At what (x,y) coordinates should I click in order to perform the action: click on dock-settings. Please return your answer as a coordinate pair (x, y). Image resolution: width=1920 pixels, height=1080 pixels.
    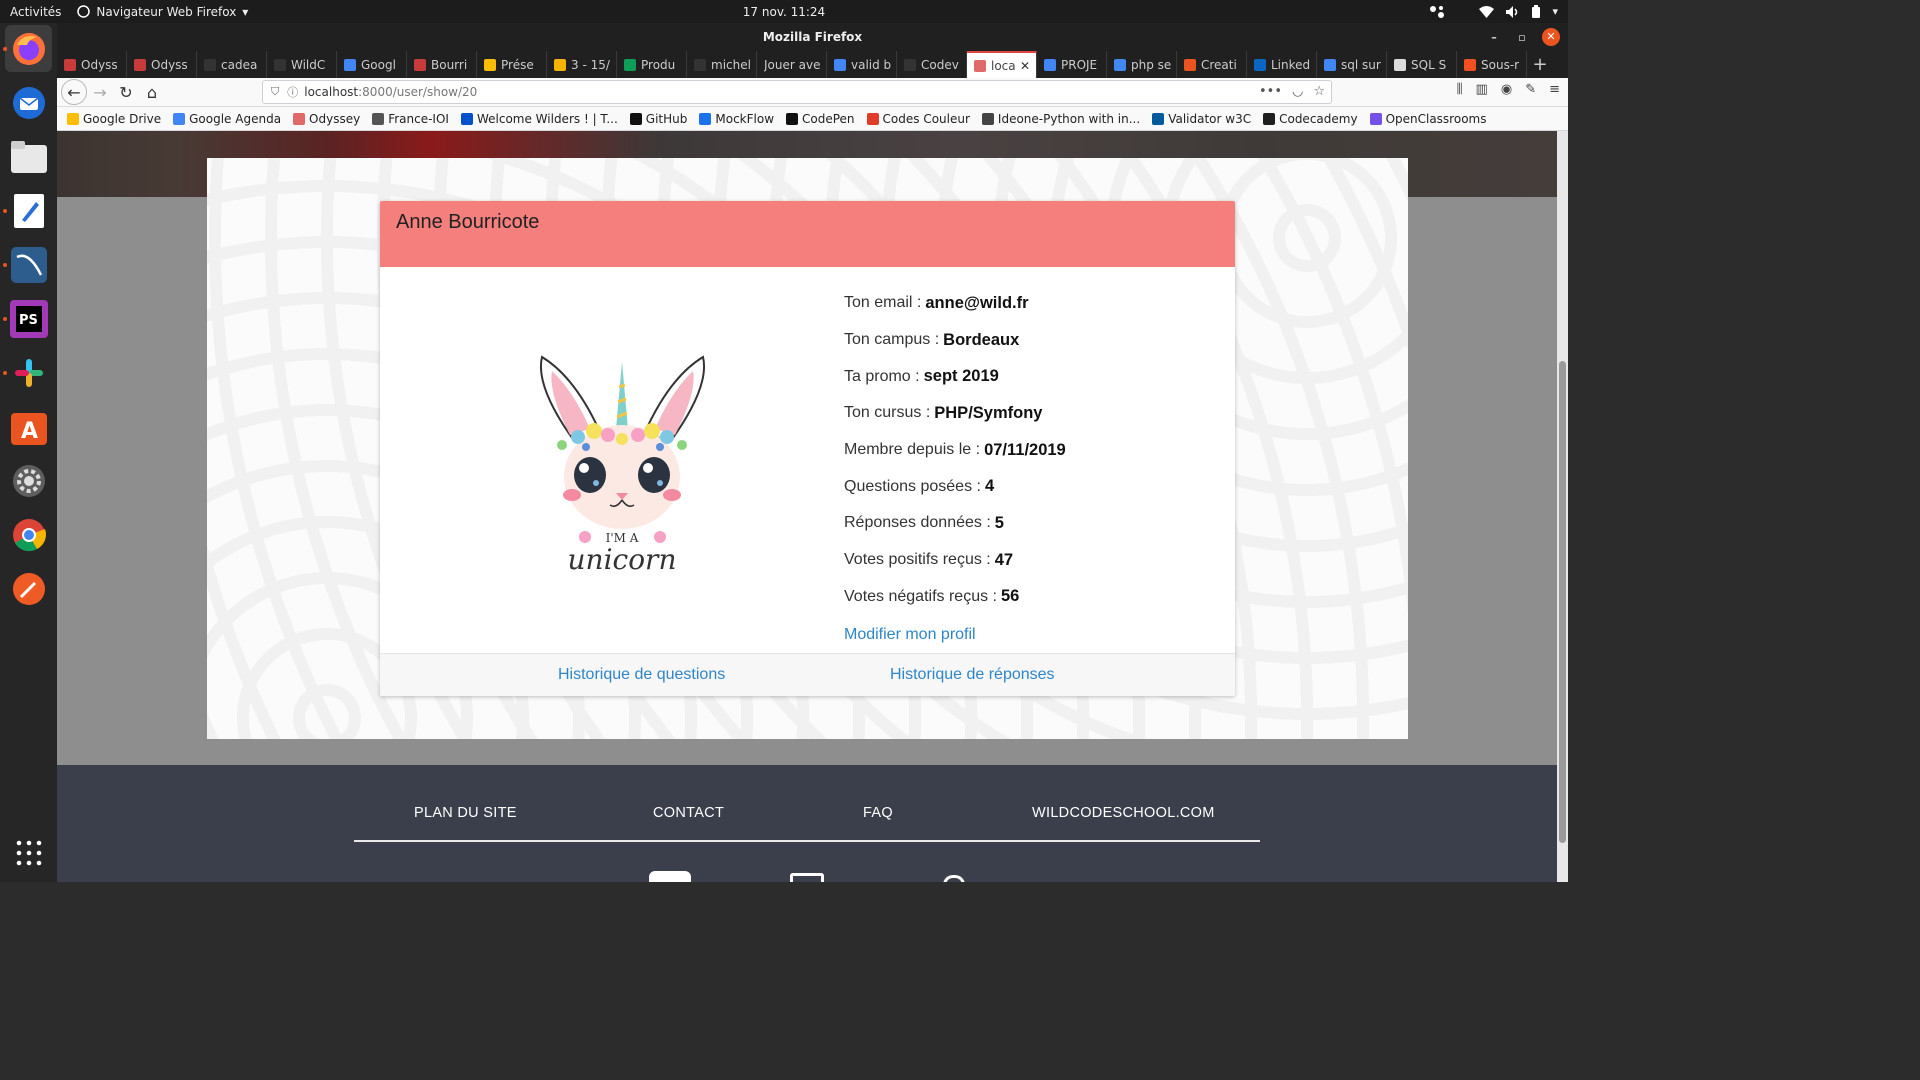
    Looking at the image, I should click on (28, 480).